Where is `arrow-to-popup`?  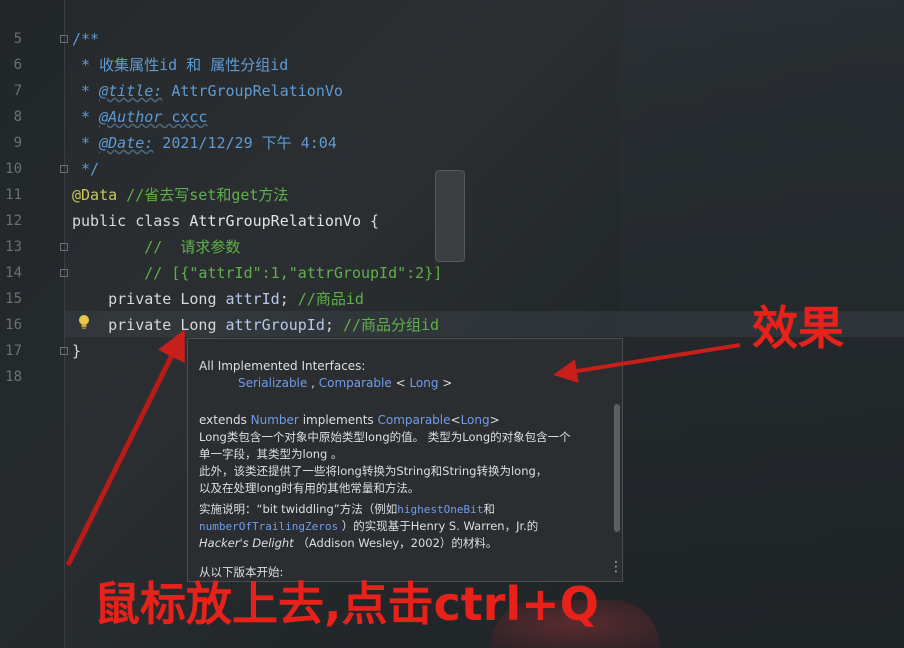 arrow-to-popup is located at coordinates (647, 363).